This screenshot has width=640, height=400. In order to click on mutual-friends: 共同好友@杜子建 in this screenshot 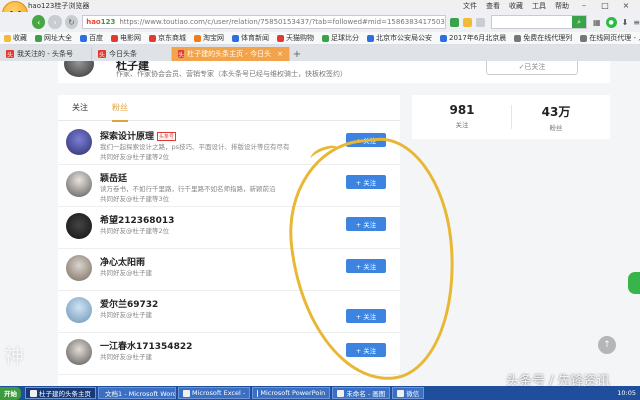, I will do `click(126, 357)`.